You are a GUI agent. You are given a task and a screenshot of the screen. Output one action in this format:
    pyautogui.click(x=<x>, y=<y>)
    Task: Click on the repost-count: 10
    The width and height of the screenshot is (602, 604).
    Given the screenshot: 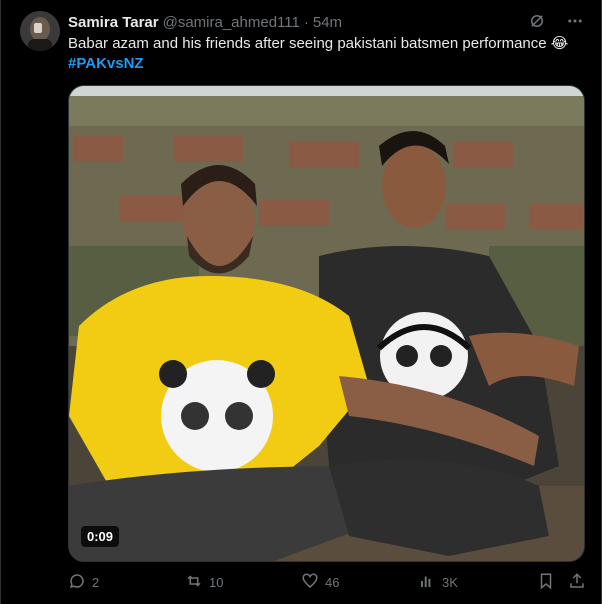 What is the action you would take?
    pyautogui.click(x=216, y=582)
    